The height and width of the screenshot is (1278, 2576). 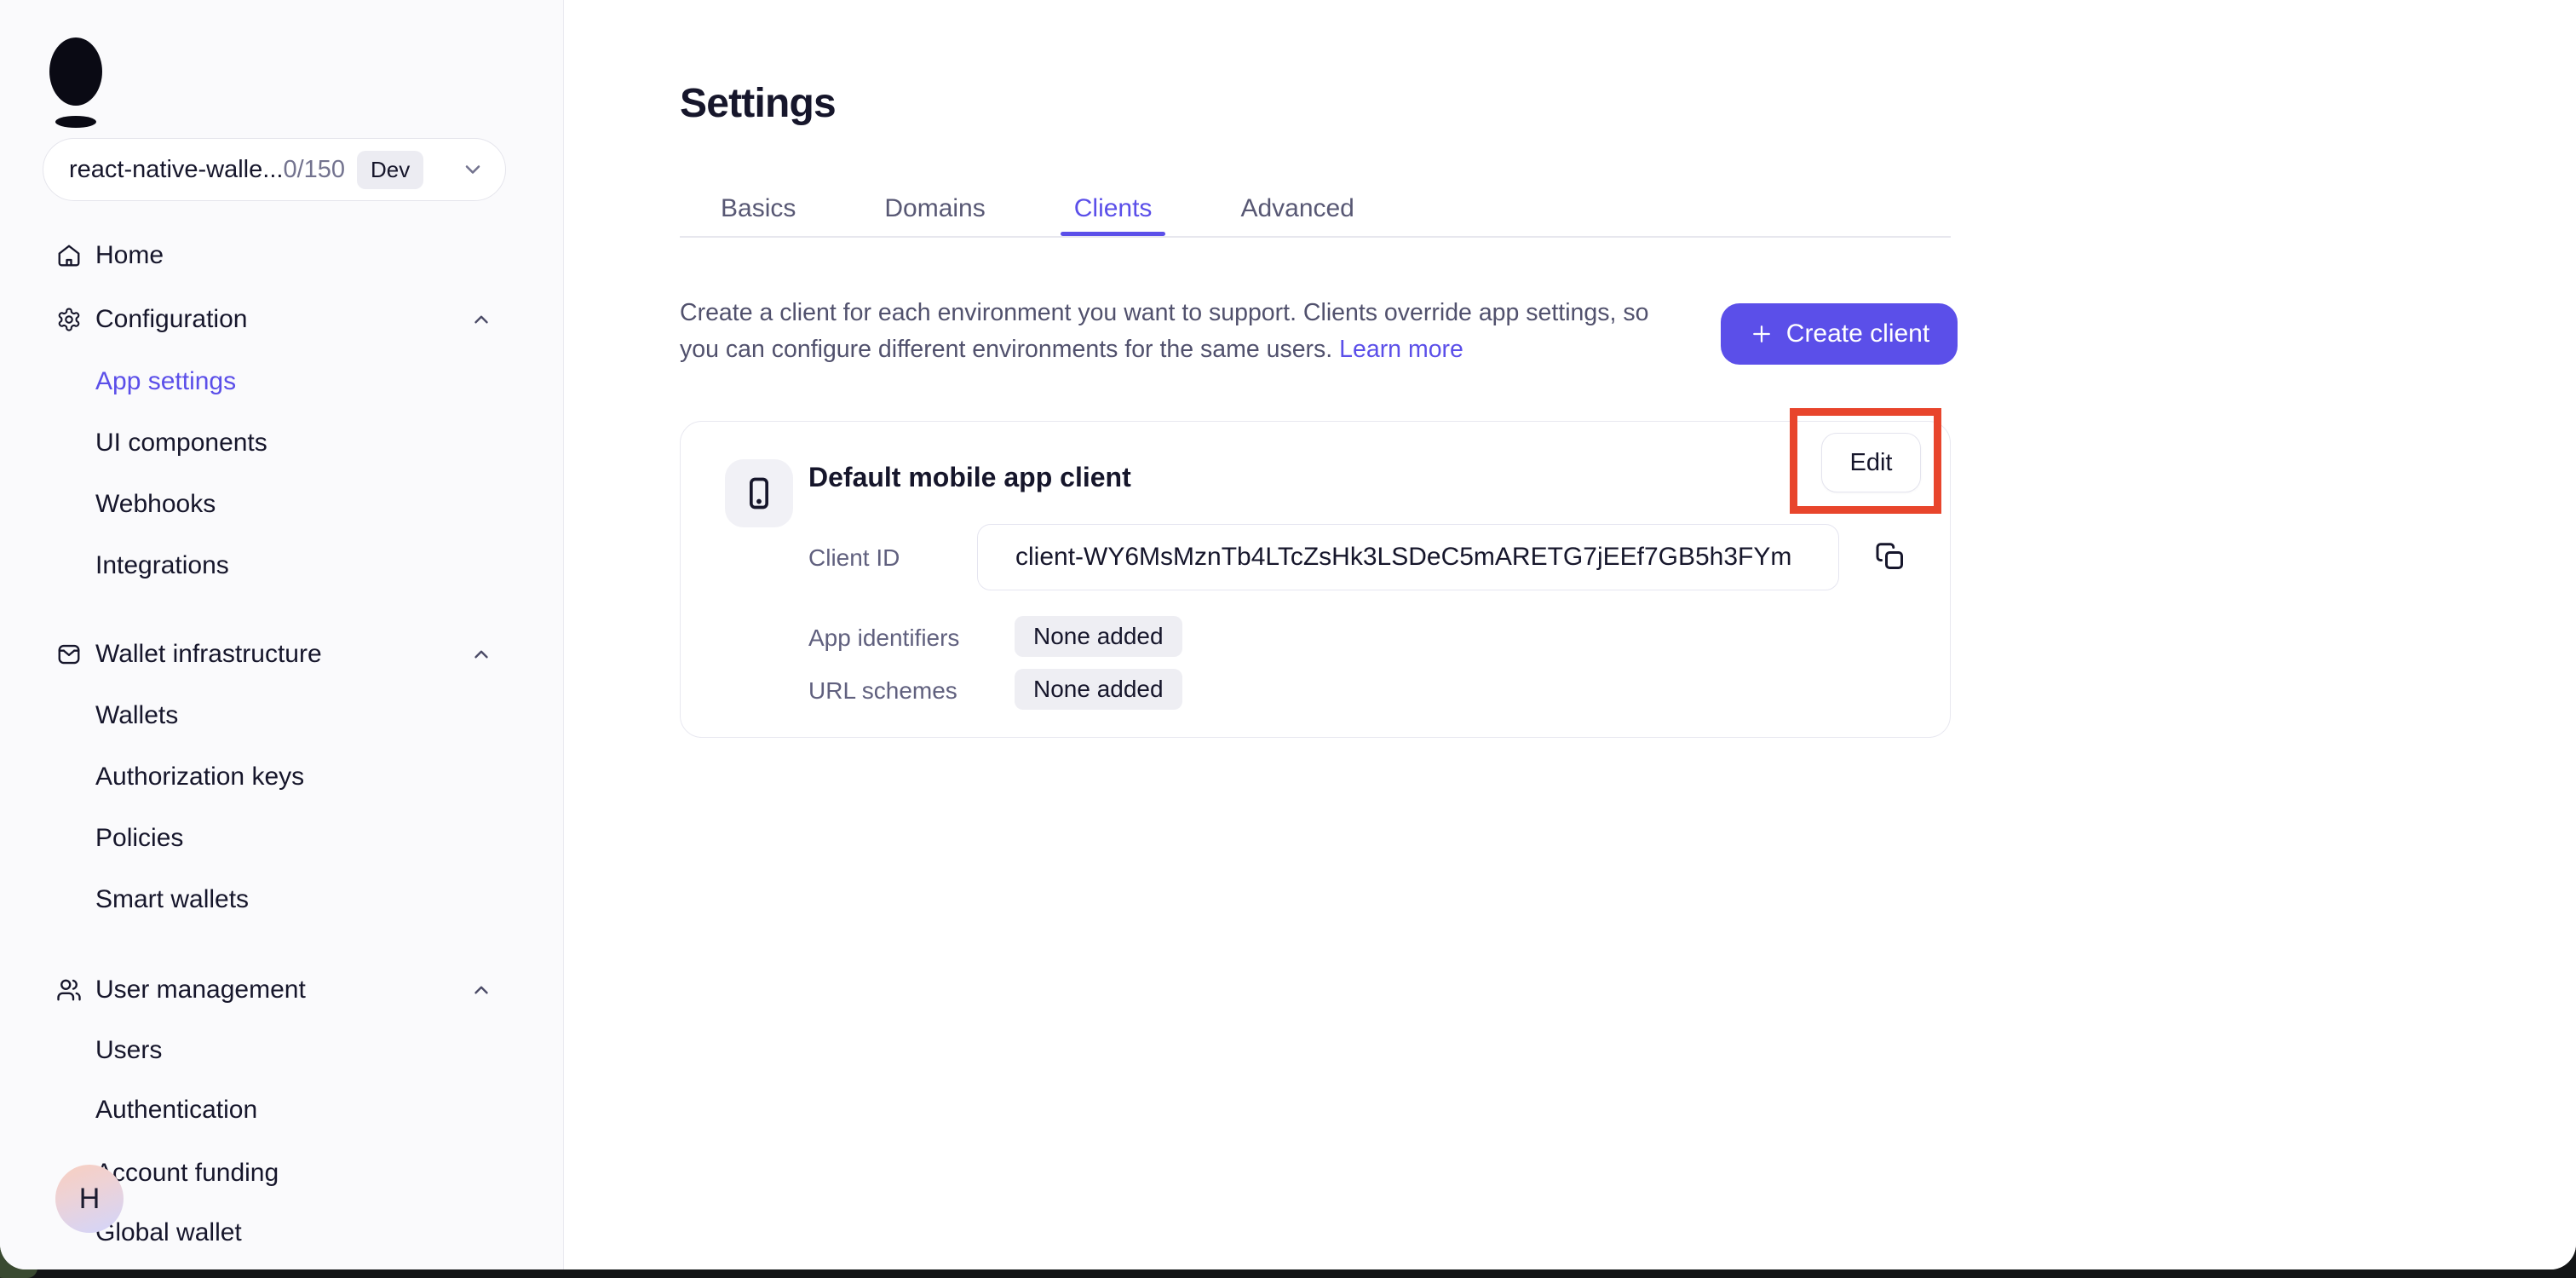 I want to click on sidebar-section-user-management: User management, so click(x=282, y=990).